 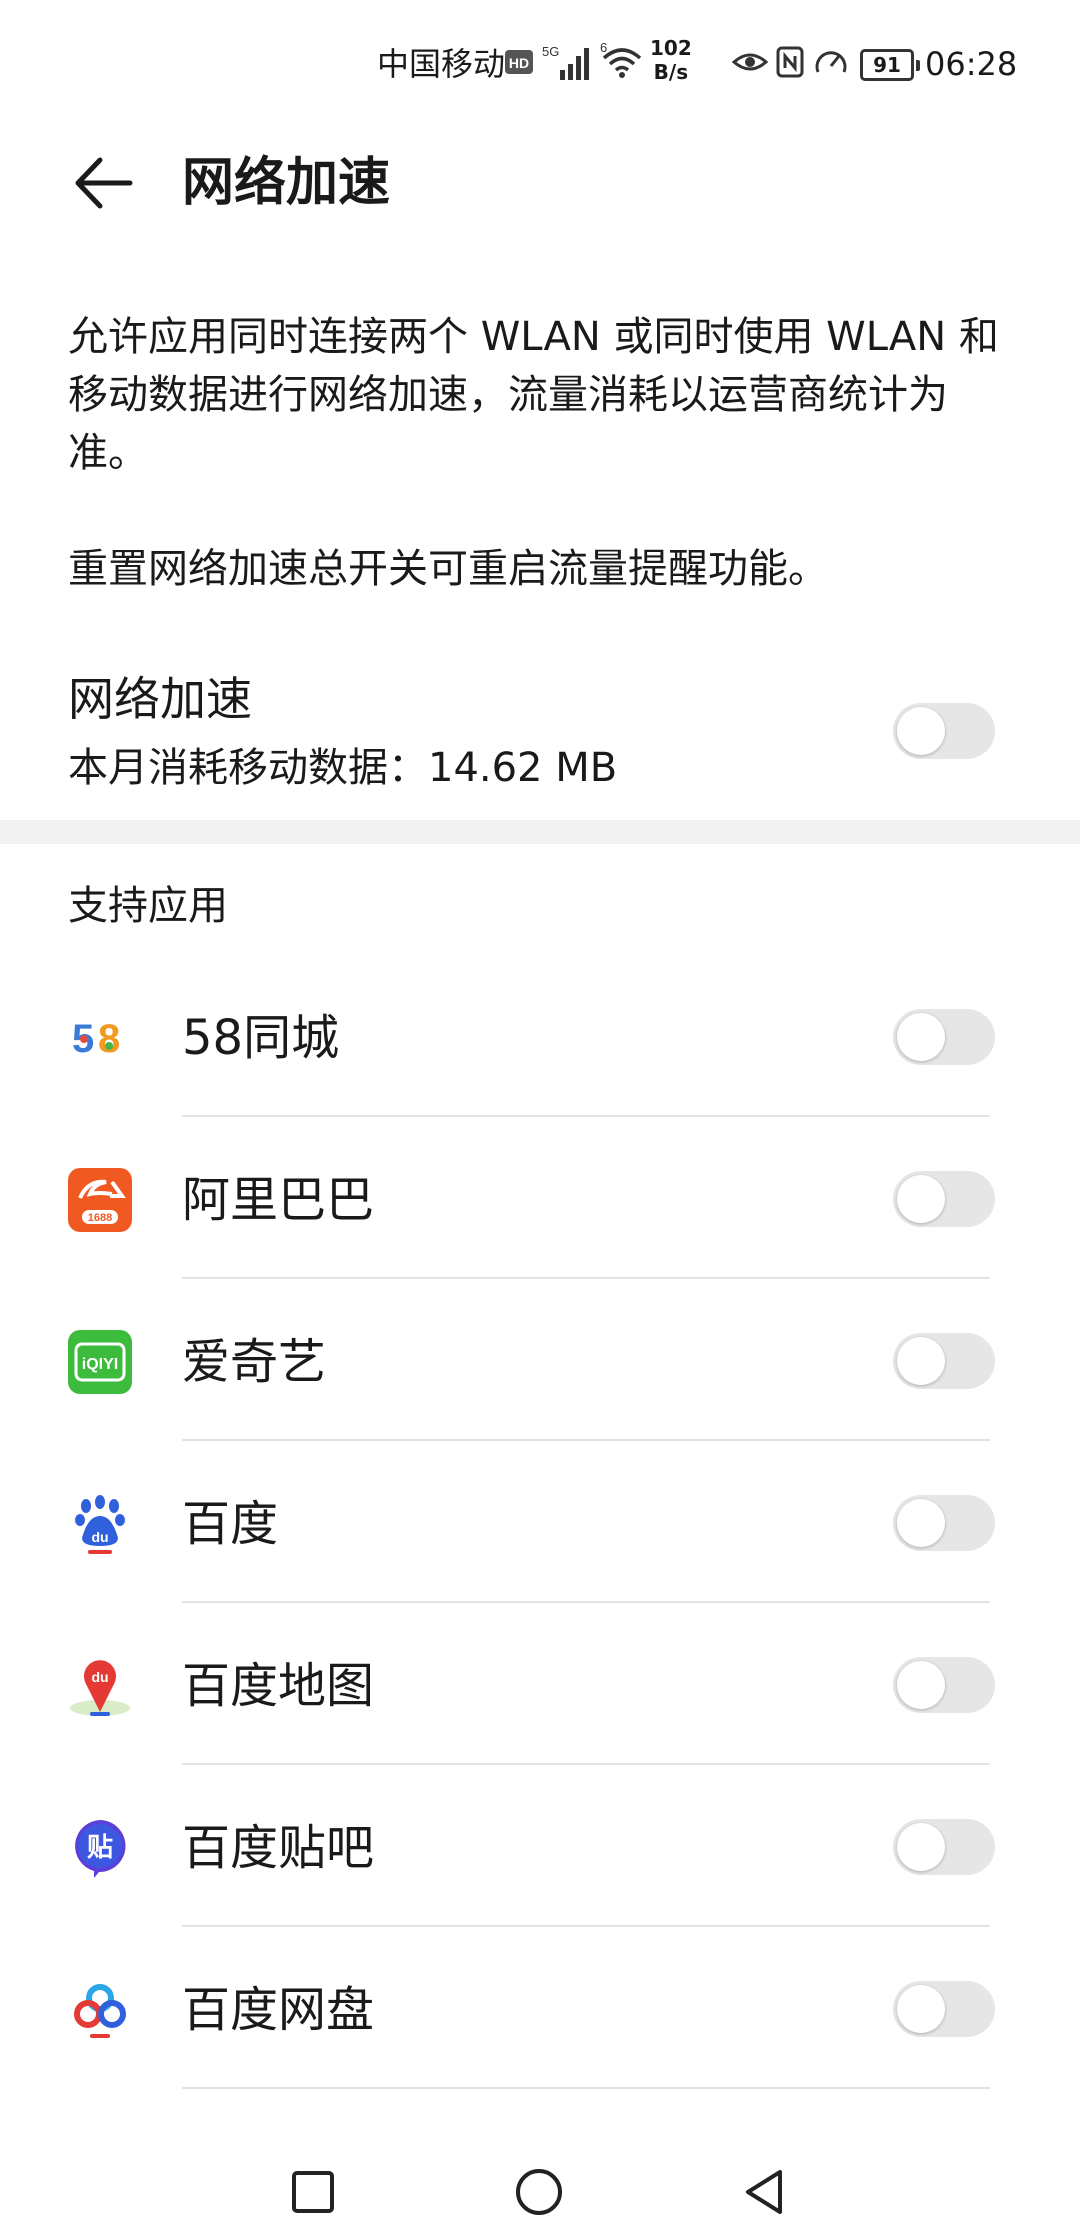 What do you see at coordinates (230, 1524) in the screenshot?
I see `app-name: 百度` at bounding box center [230, 1524].